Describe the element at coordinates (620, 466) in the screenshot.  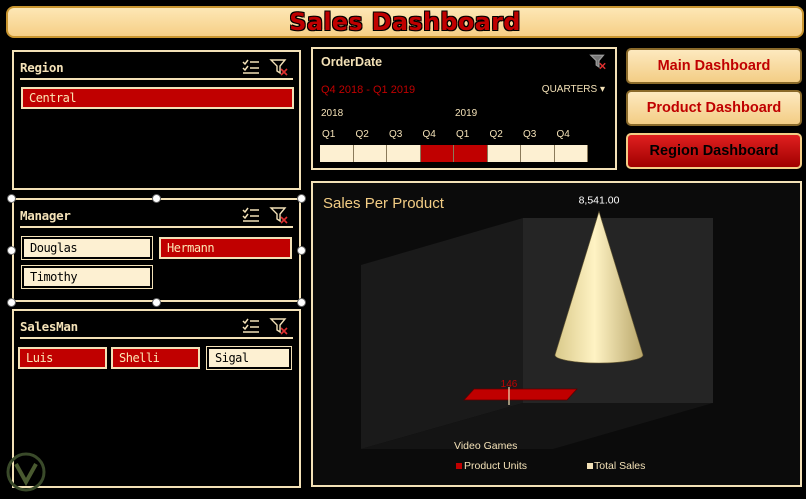
I see `legend-total-sales: Total Sales` at that location.